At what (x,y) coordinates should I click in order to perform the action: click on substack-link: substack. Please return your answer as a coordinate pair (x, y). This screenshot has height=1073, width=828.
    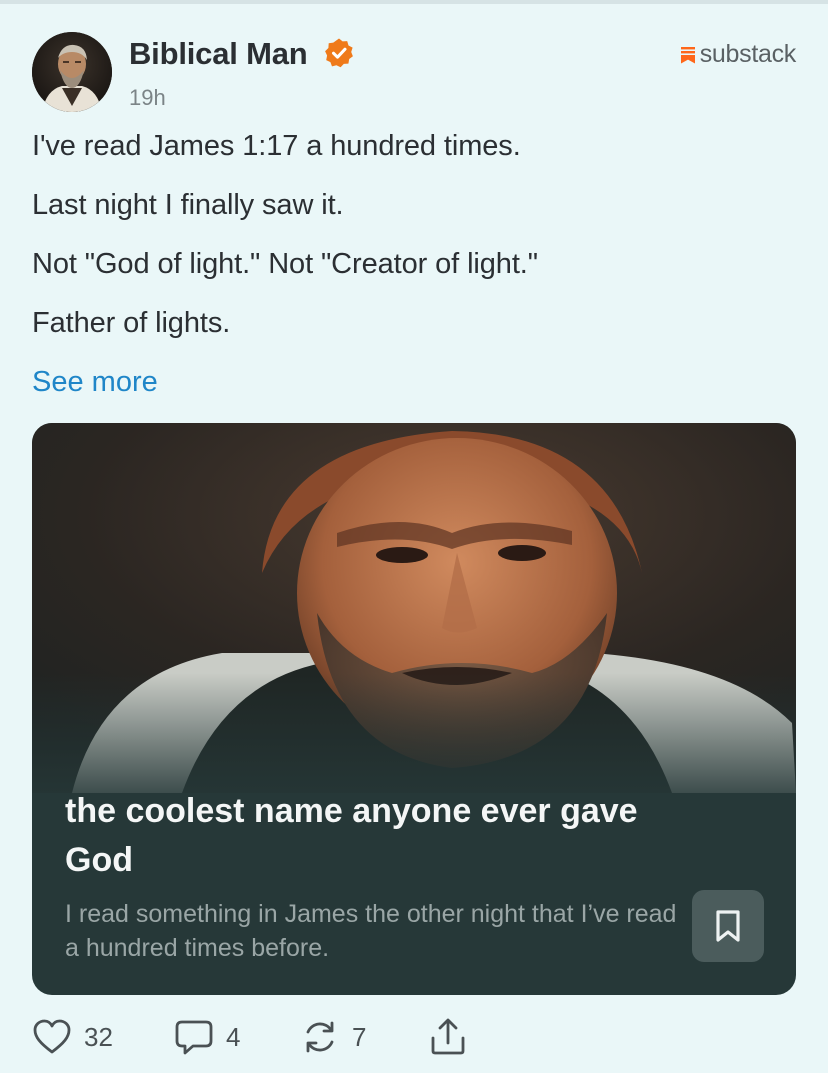
    Looking at the image, I should click on (738, 54).